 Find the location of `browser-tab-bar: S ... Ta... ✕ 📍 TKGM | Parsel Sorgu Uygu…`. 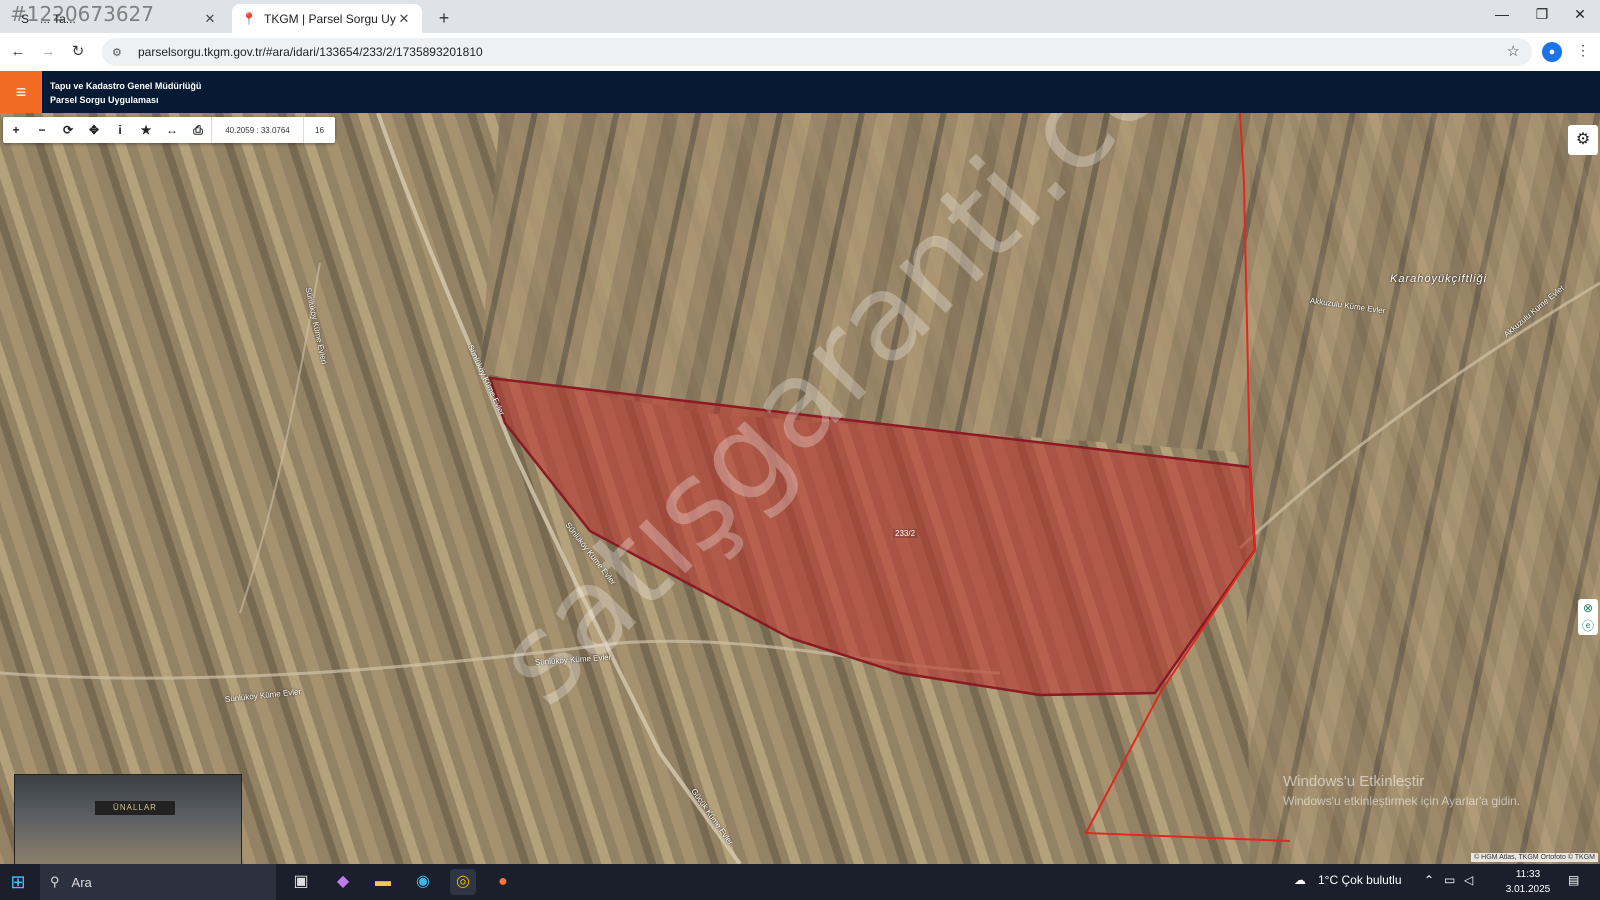

browser-tab-bar: S ... Ta... ✕ 📍 TKGM | Parsel Sorgu Uygu… is located at coordinates (800, 16).